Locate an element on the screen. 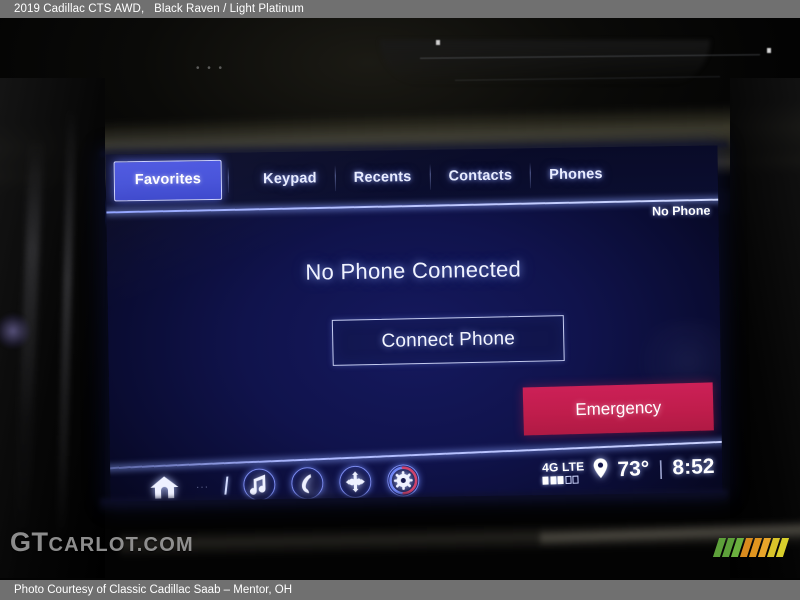  phone-status-label: No Phone is located at coordinates (681, 211).